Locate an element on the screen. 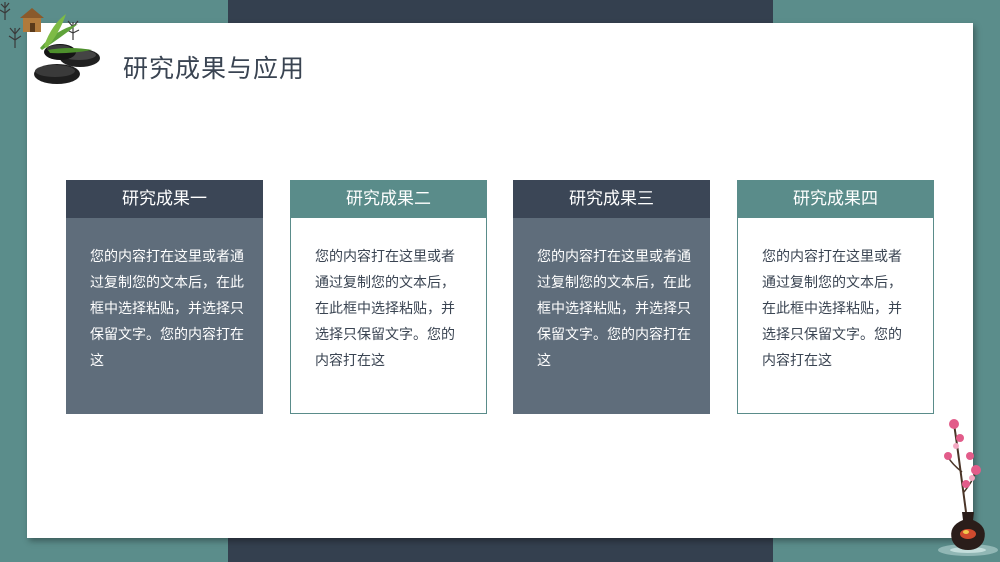 This screenshot has width=1000, height=562. zen-stones-decoration-icon is located at coordinates (50, 43).